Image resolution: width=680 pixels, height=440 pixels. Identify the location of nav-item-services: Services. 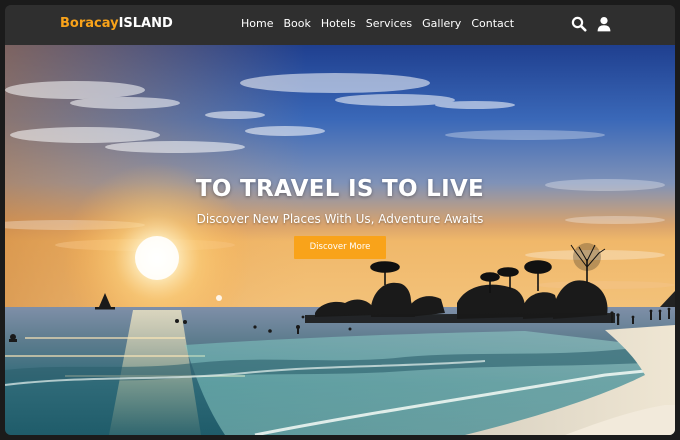
(389, 23).